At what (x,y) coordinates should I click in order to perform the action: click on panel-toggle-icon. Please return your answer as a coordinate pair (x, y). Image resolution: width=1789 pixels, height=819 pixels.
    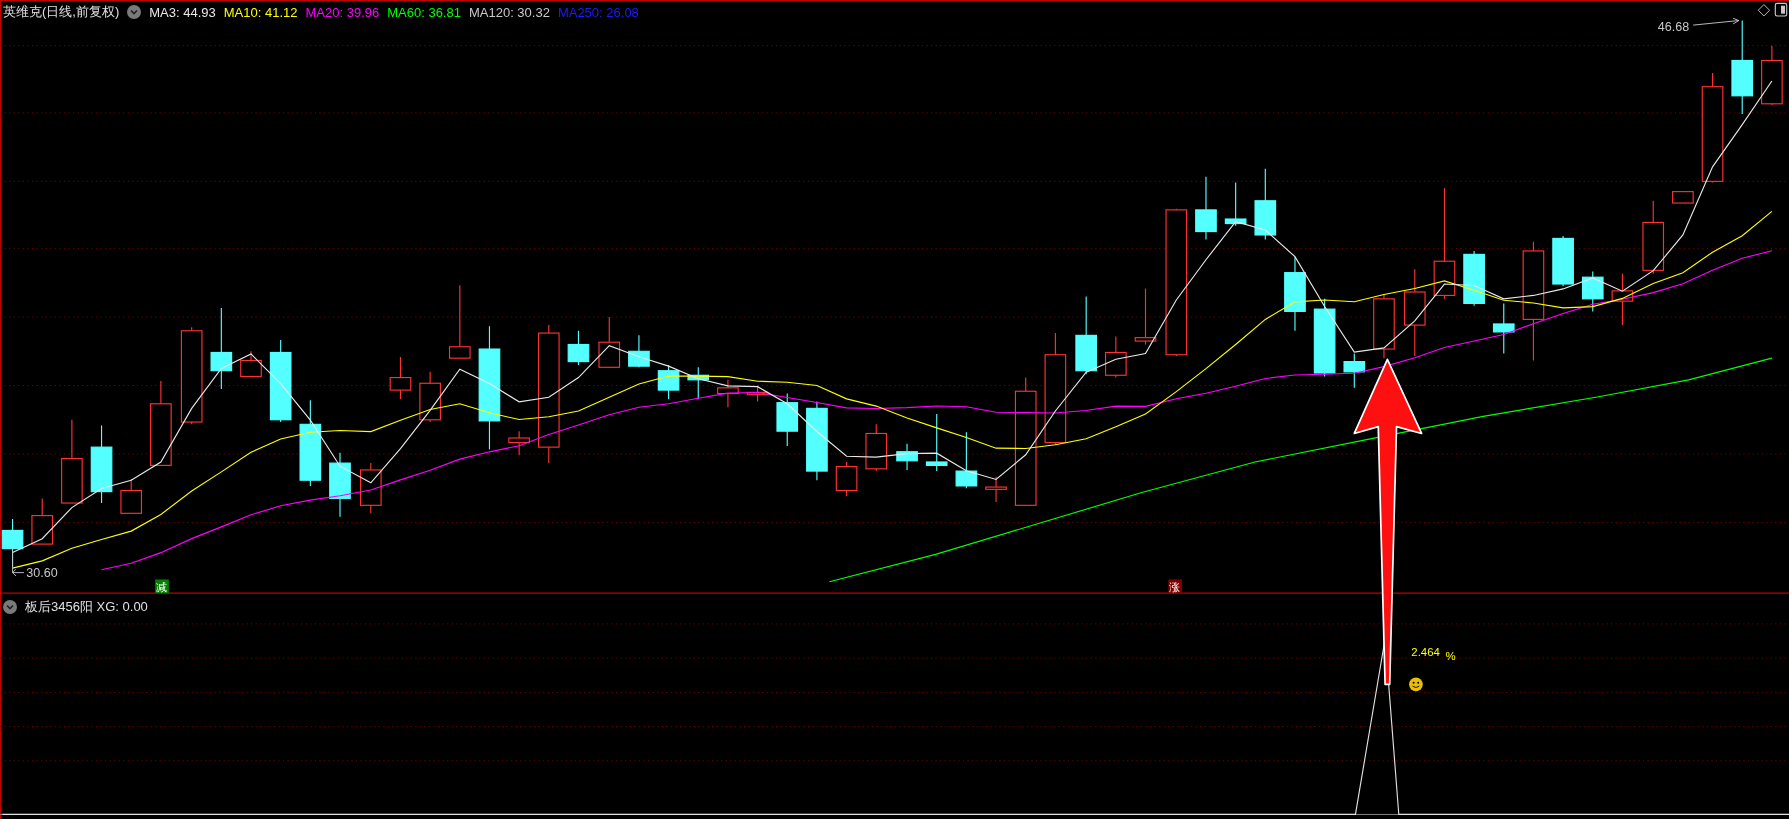
    Looking at the image, I should click on (1781, 9).